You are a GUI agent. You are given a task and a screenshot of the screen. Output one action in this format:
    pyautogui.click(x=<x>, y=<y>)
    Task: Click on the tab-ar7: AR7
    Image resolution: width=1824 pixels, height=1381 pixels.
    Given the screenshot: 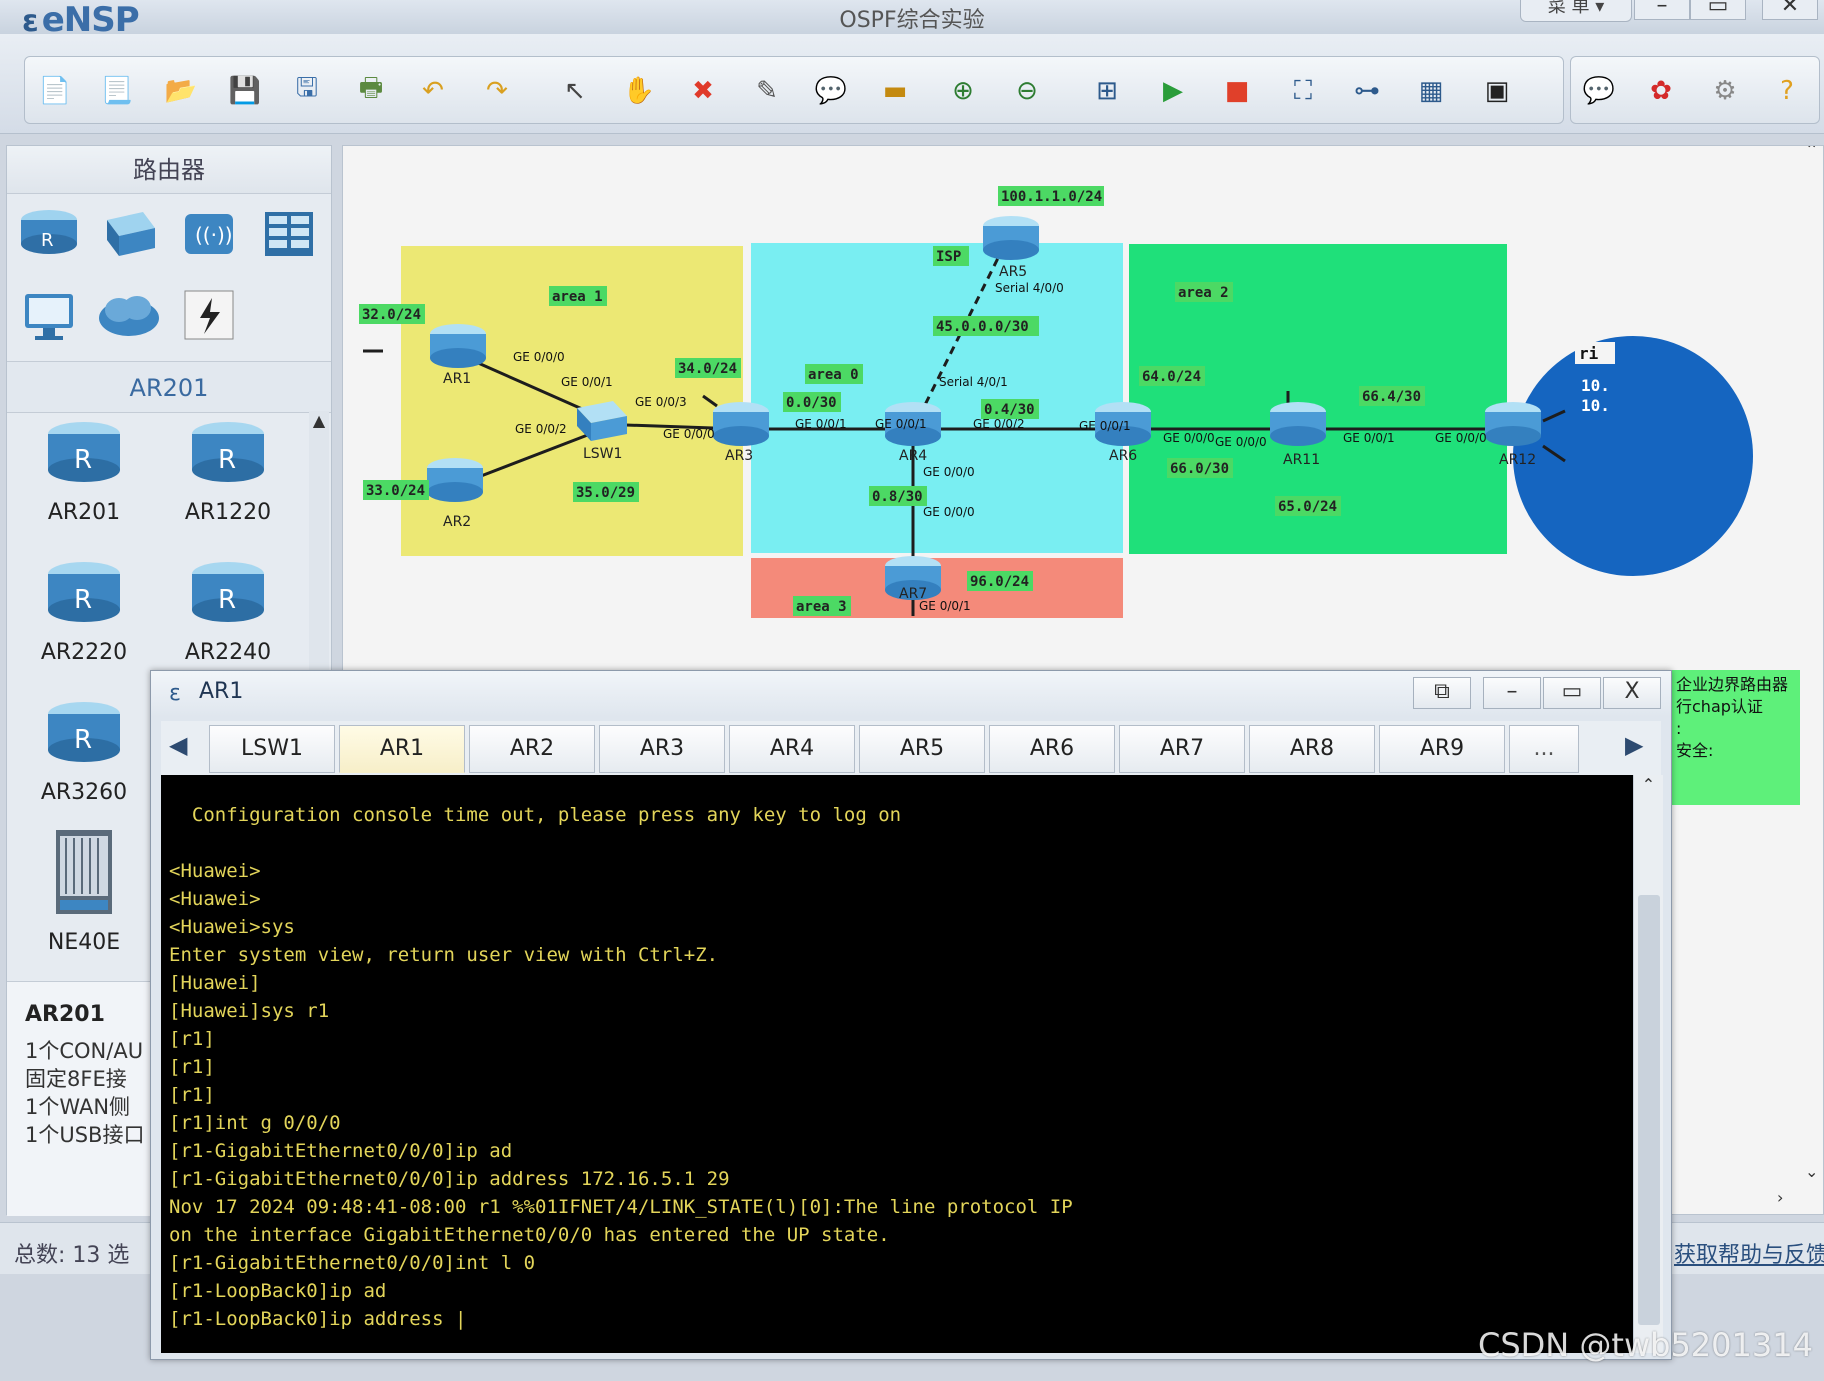 What is the action you would take?
    pyautogui.click(x=1182, y=749)
    